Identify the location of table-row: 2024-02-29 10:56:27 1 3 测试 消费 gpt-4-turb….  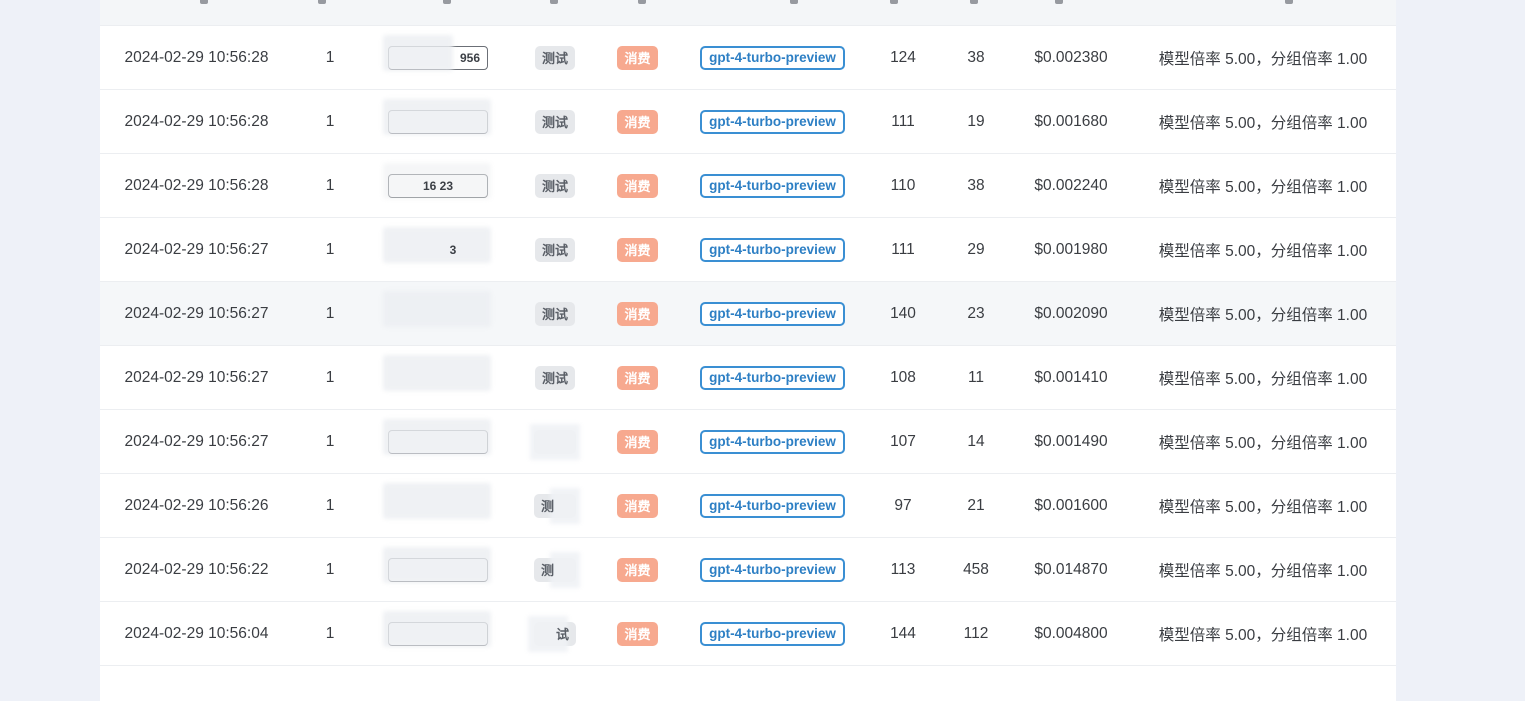
(748, 250).